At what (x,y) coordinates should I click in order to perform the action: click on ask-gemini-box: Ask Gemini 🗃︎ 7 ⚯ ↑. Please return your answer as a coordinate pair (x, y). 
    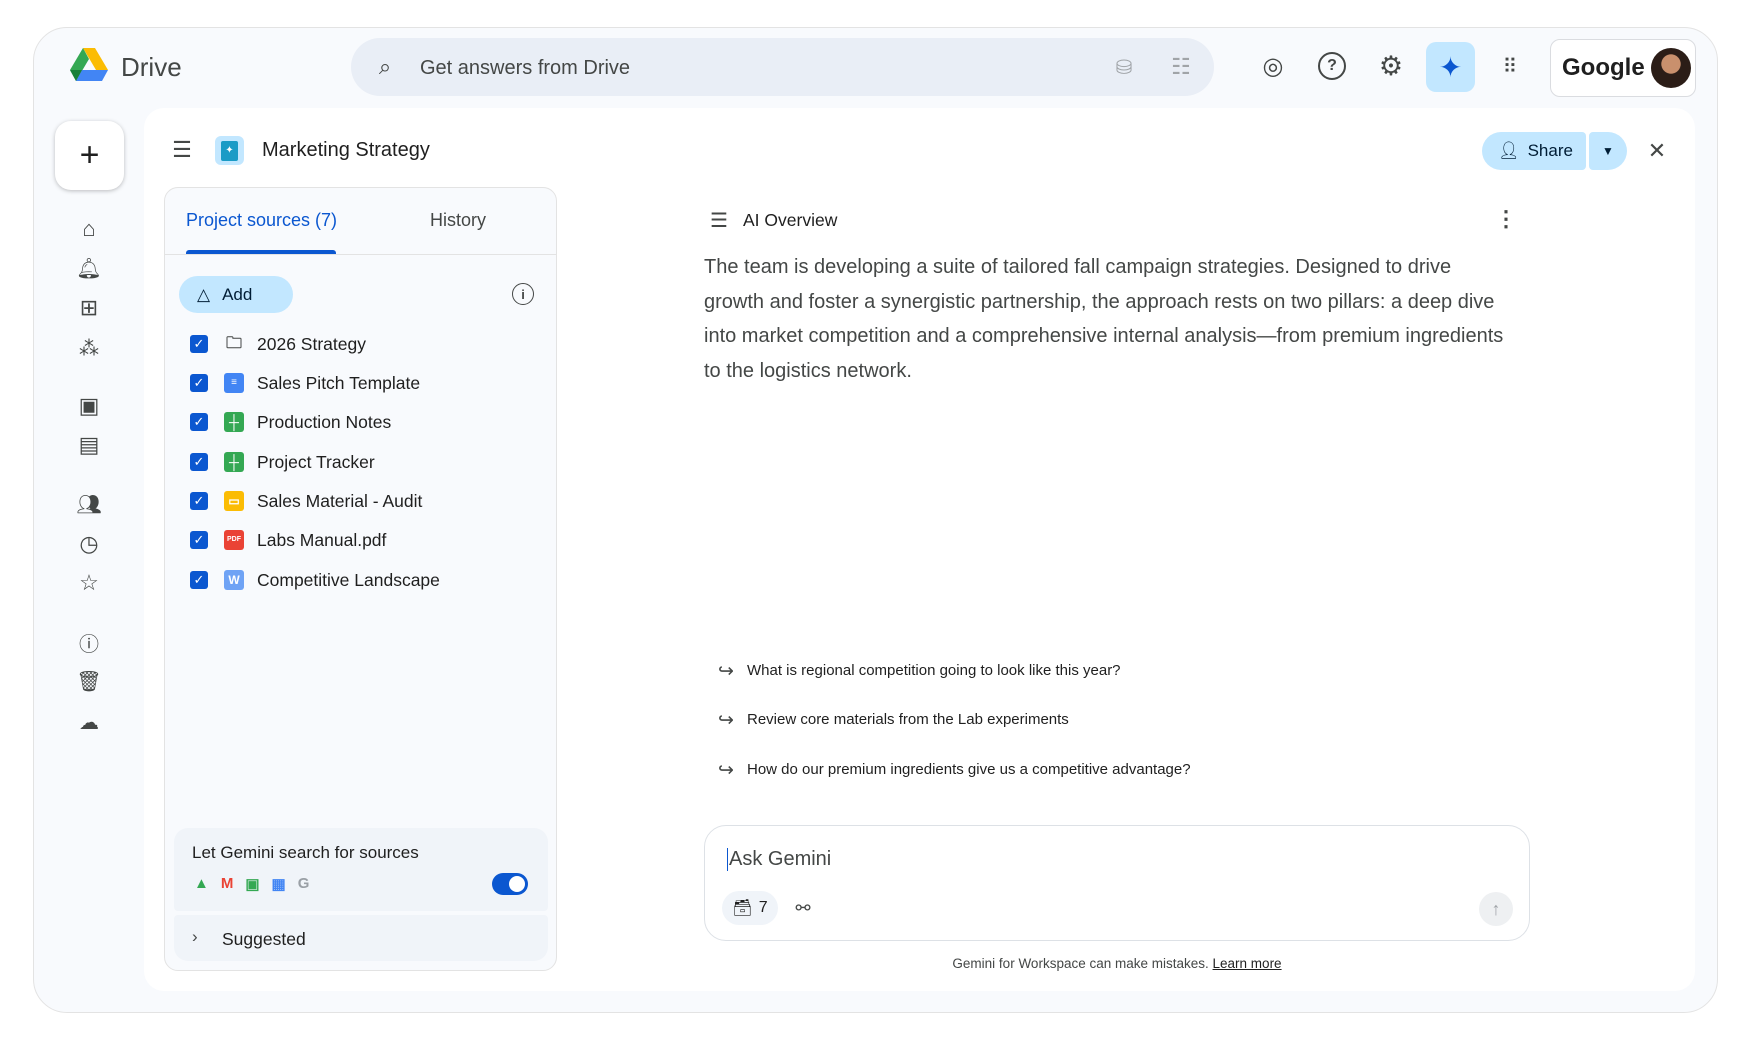
    Looking at the image, I should click on (1117, 883).